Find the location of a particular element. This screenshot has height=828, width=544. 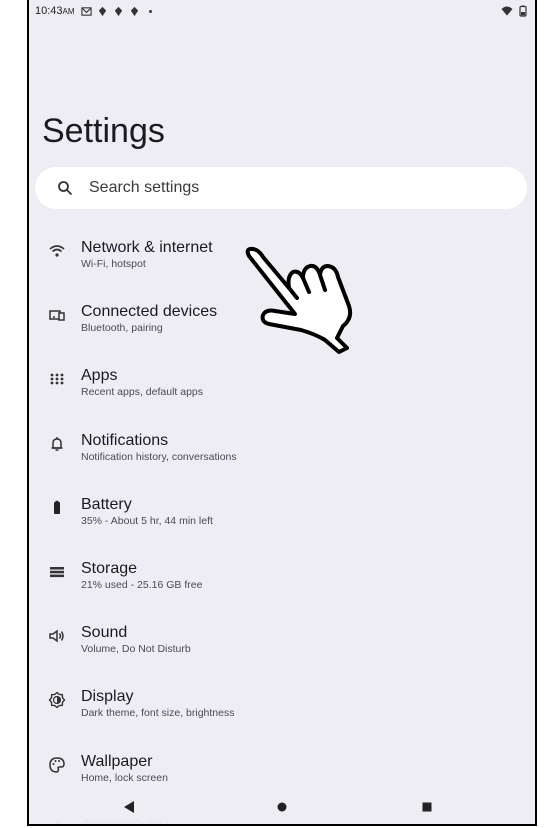

item-subtitle: 35% - About 5 hr, 44 min left is located at coordinates (147, 520).